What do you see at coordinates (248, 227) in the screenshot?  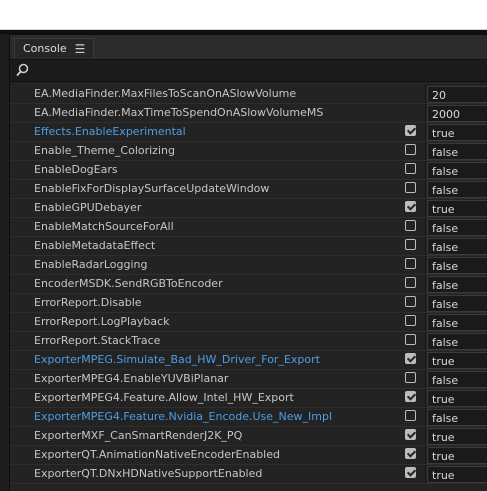 I see `settings-row: EnableMatchSourceForAll false` at bounding box center [248, 227].